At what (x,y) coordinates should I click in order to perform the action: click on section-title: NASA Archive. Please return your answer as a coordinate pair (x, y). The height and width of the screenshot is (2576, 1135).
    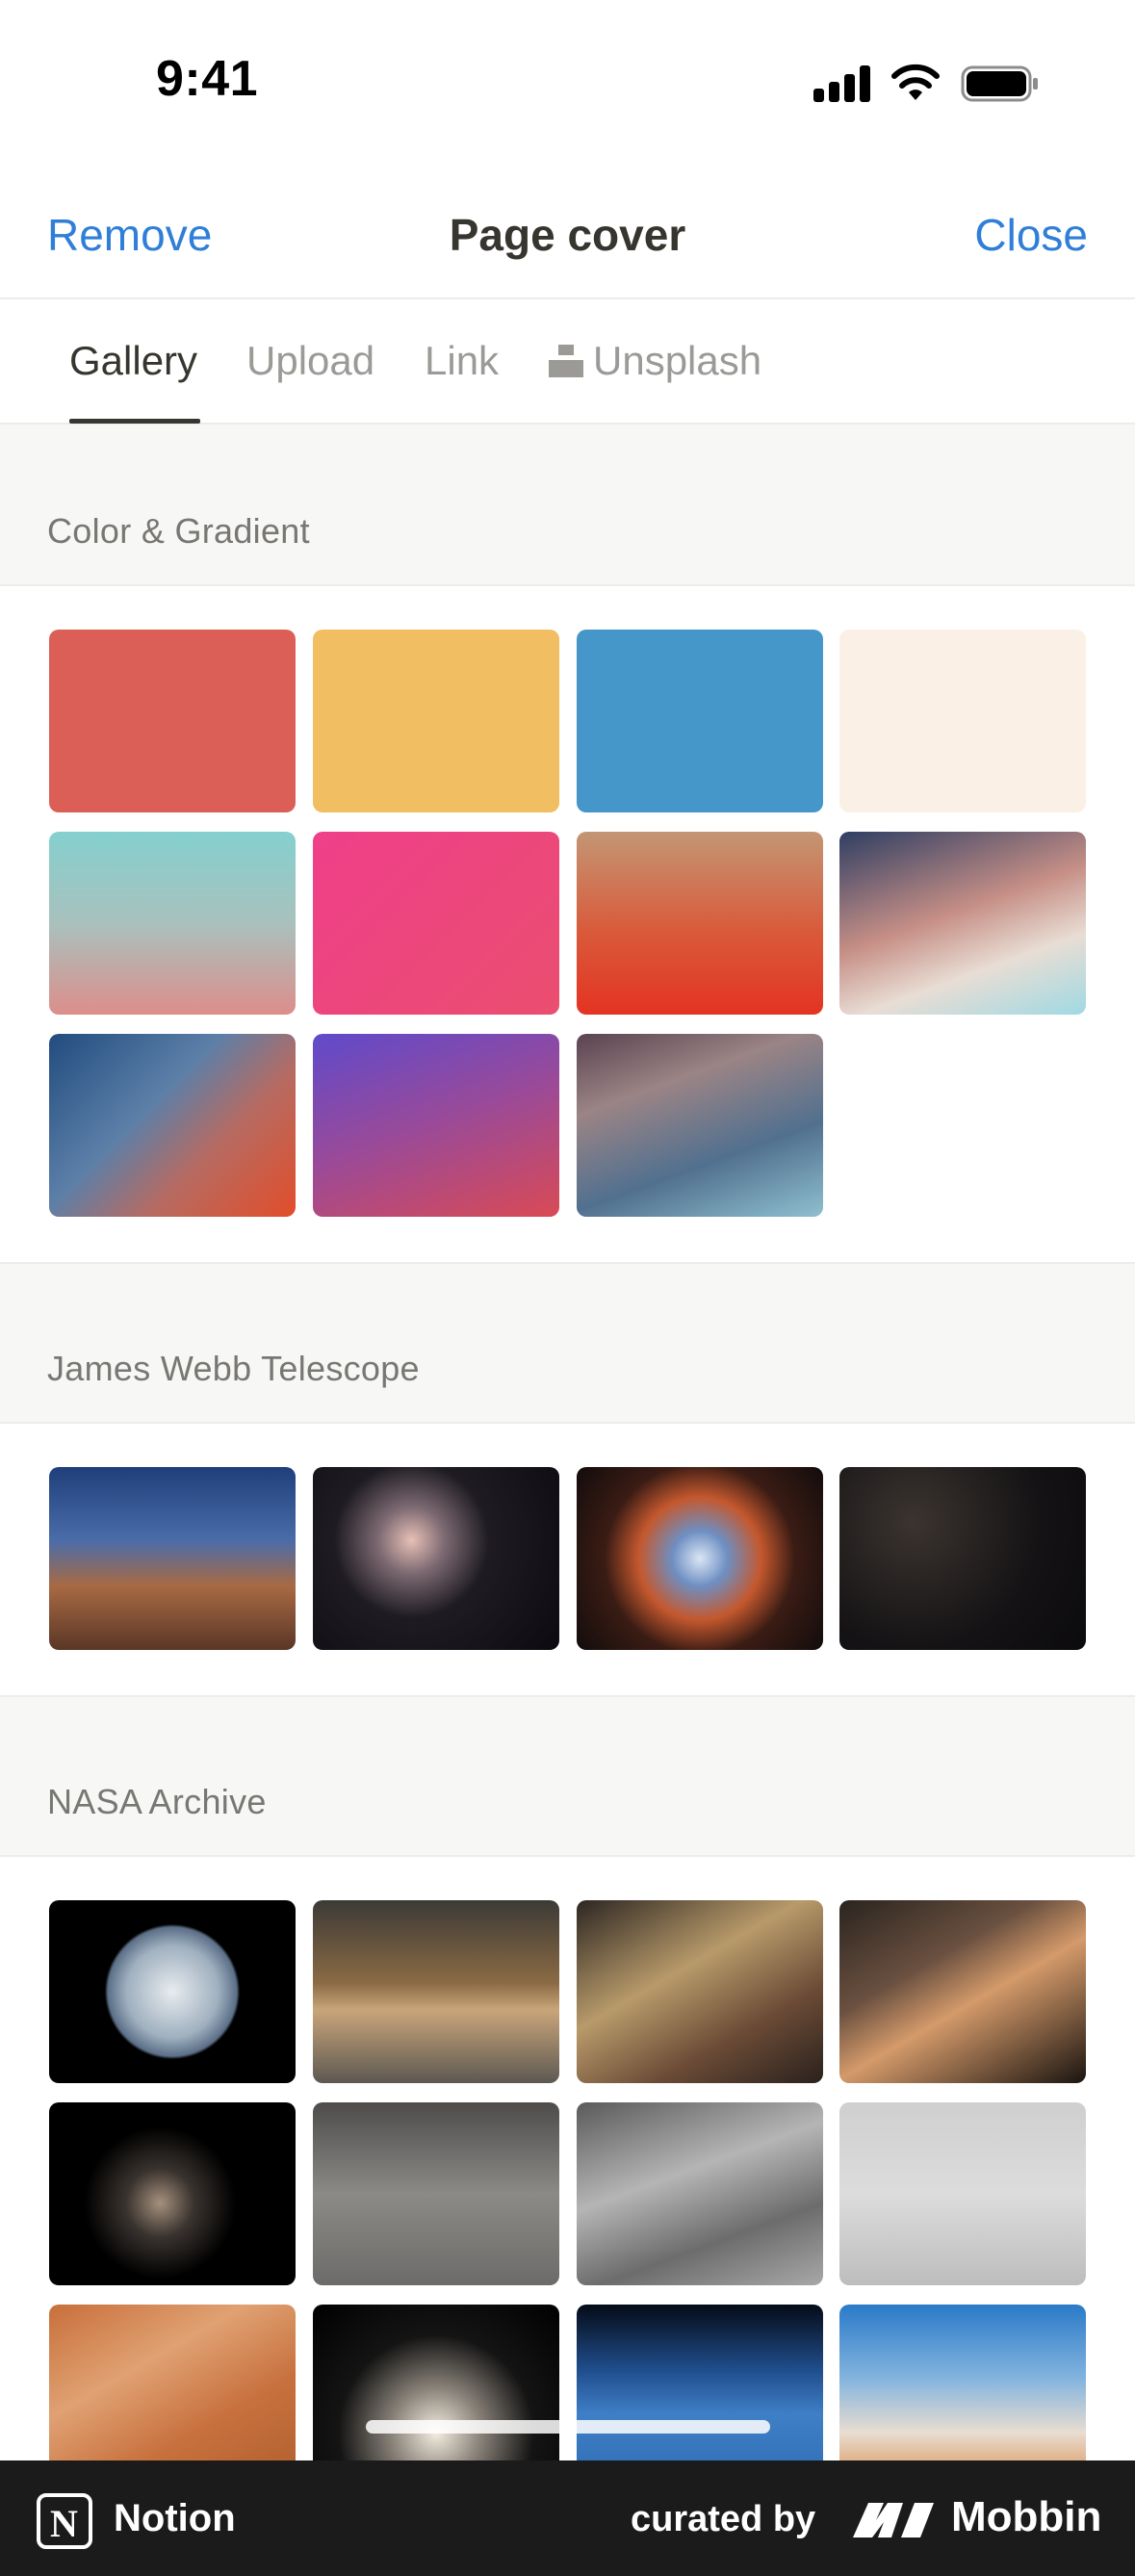
    Looking at the image, I should click on (157, 1802).